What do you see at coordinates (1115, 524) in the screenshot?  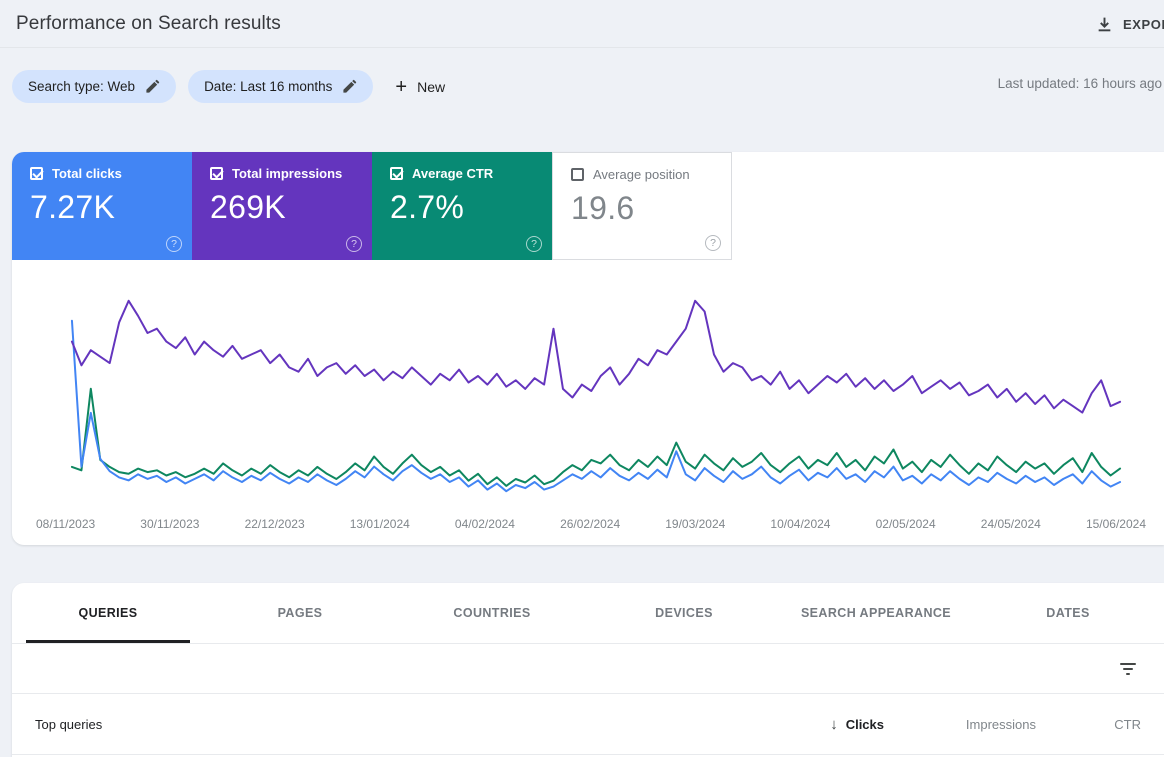 I see `x-tick-label: 15/06/2024` at bounding box center [1115, 524].